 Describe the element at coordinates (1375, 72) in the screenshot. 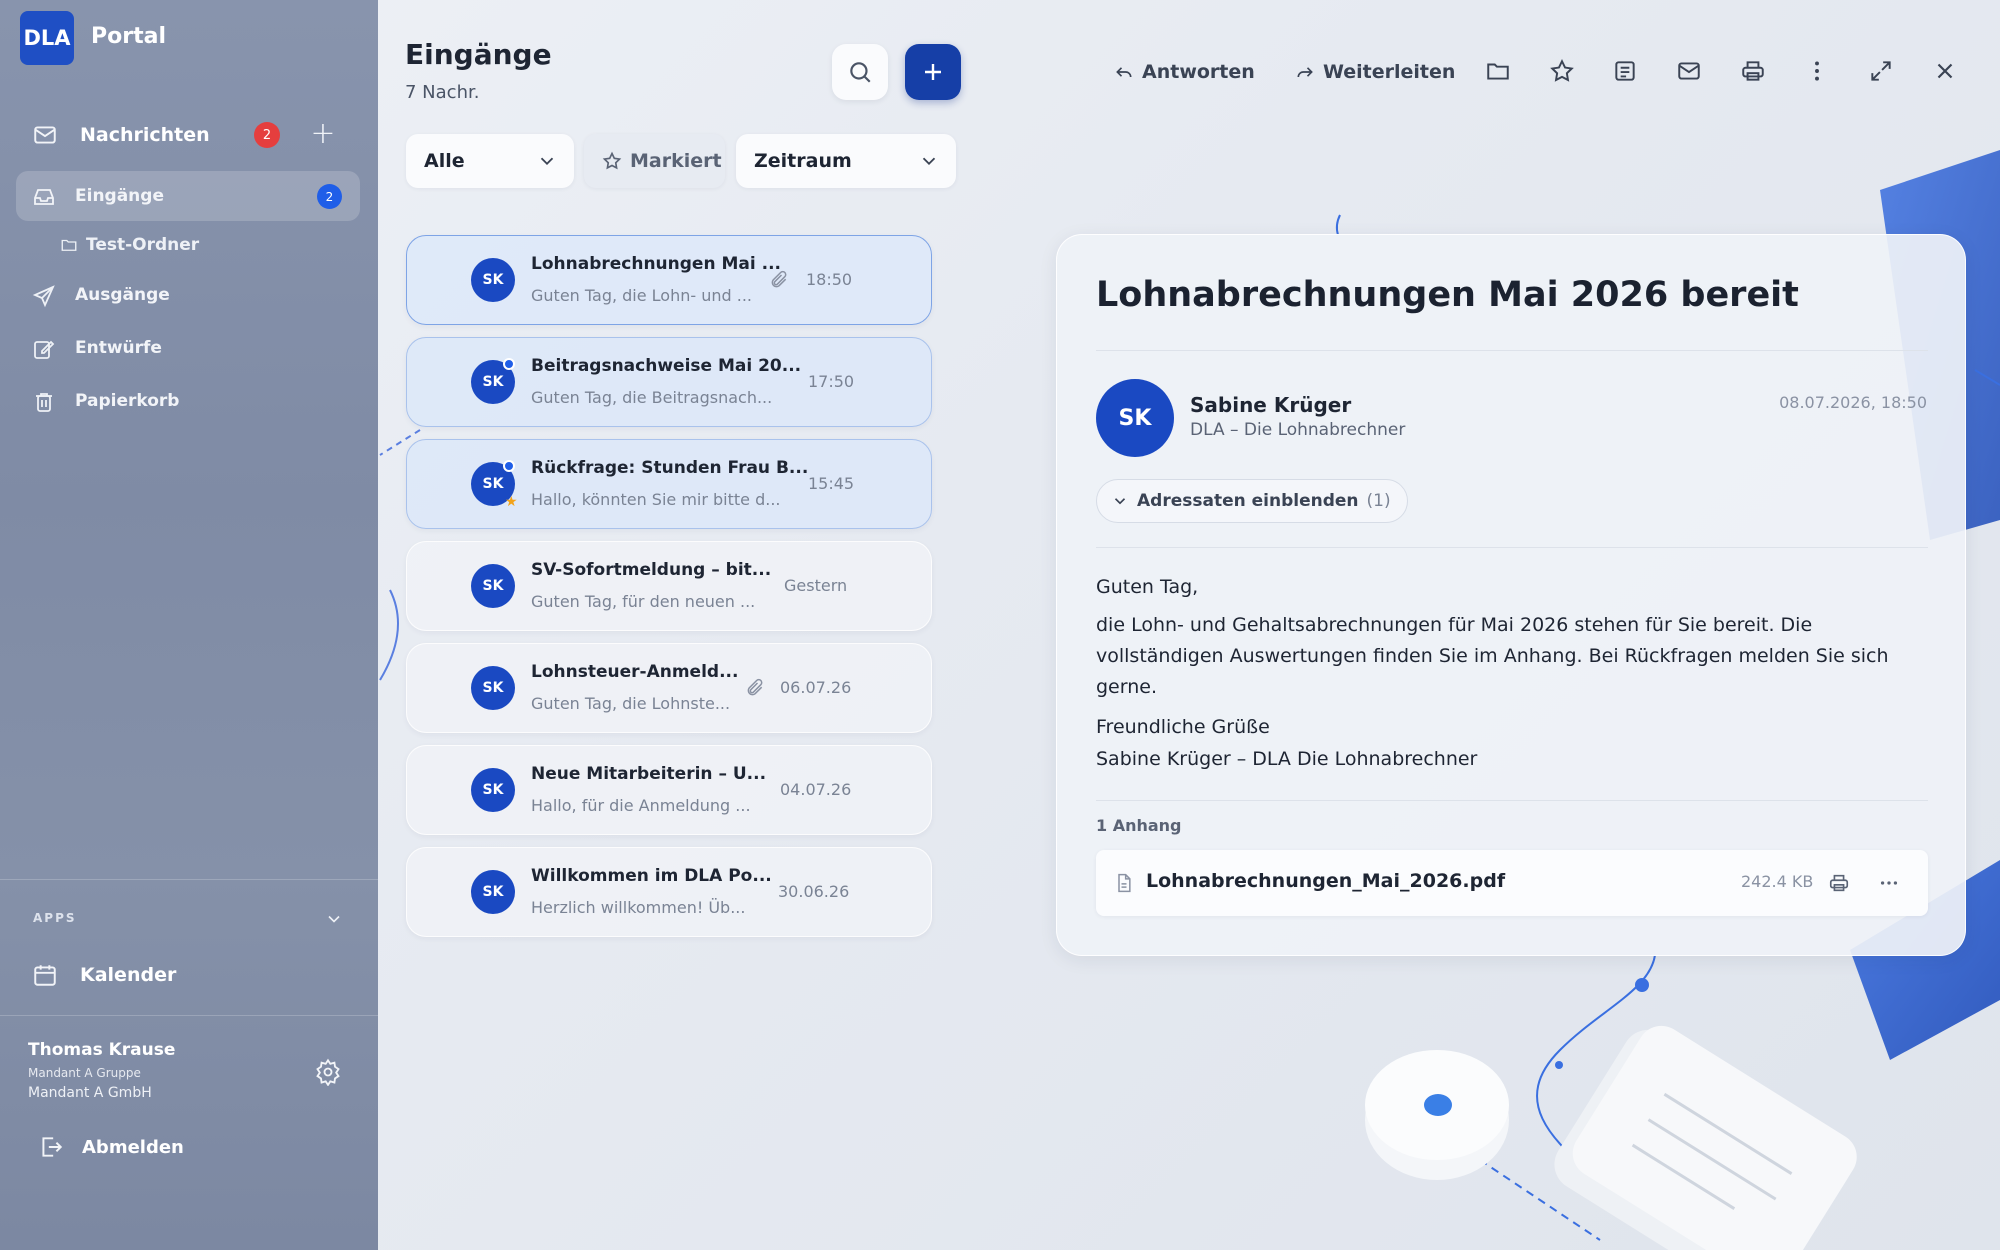

I see `forward-button: Weiterleiten` at that location.